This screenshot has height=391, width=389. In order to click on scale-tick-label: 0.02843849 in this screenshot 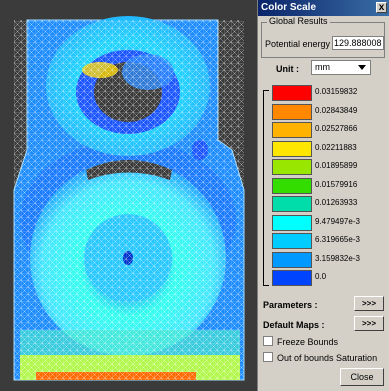, I will do `click(336, 110)`.